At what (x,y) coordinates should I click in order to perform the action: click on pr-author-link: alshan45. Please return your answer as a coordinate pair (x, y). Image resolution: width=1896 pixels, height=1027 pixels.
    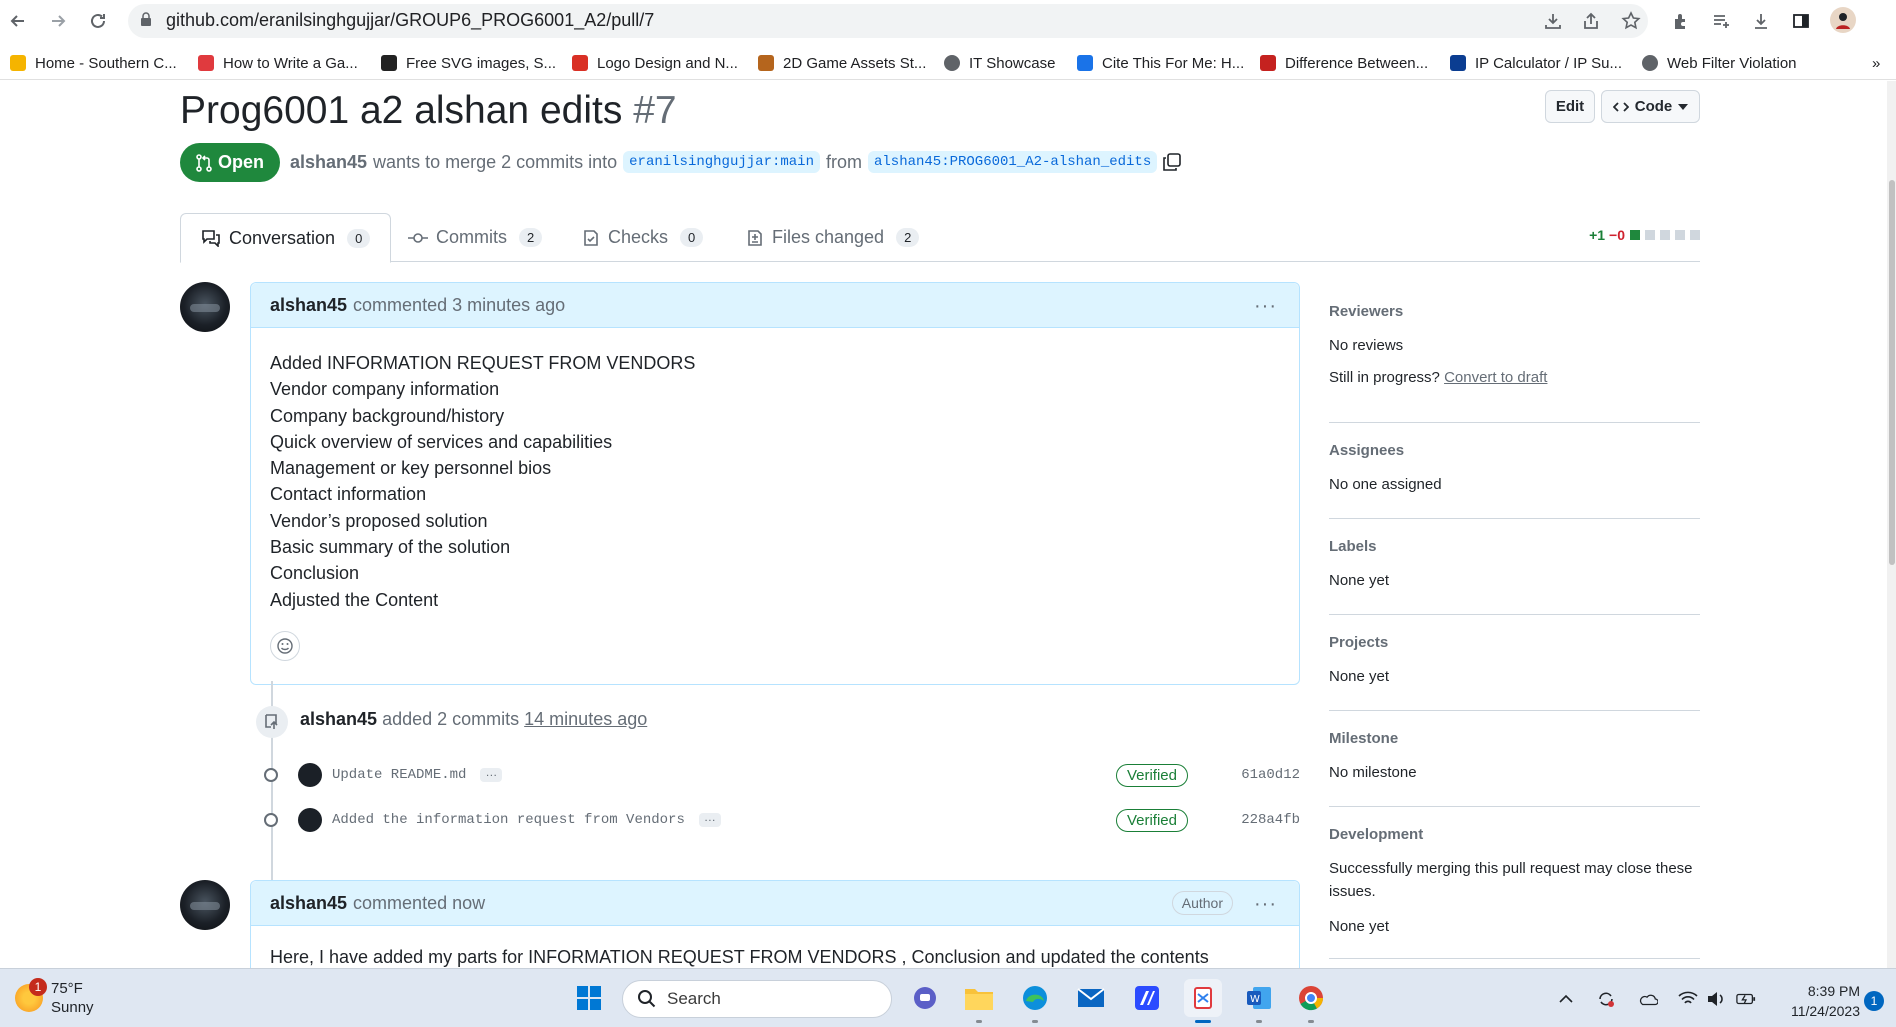
    Looking at the image, I should click on (328, 162).